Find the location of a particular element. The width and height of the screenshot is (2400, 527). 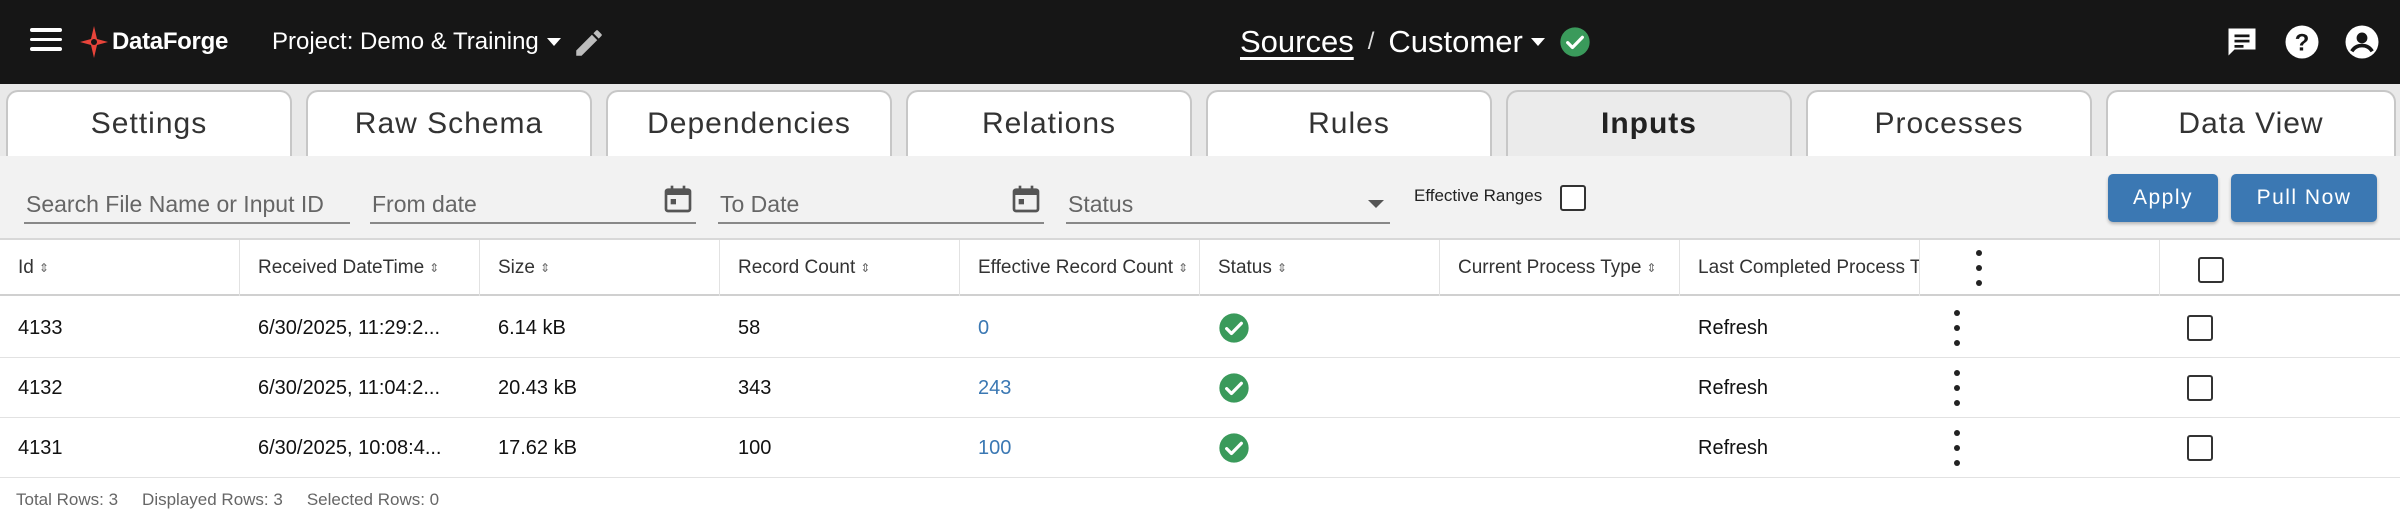

pull-now-button: Pull Now is located at coordinates (2304, 198).